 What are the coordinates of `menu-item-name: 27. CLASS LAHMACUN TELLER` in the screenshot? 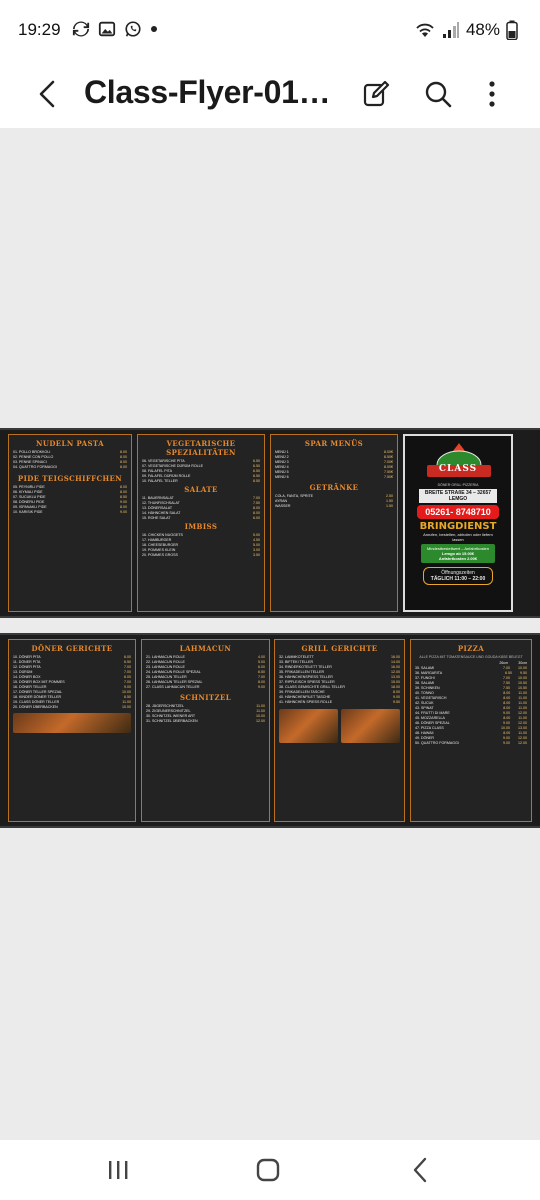 It's located at (173, 687).